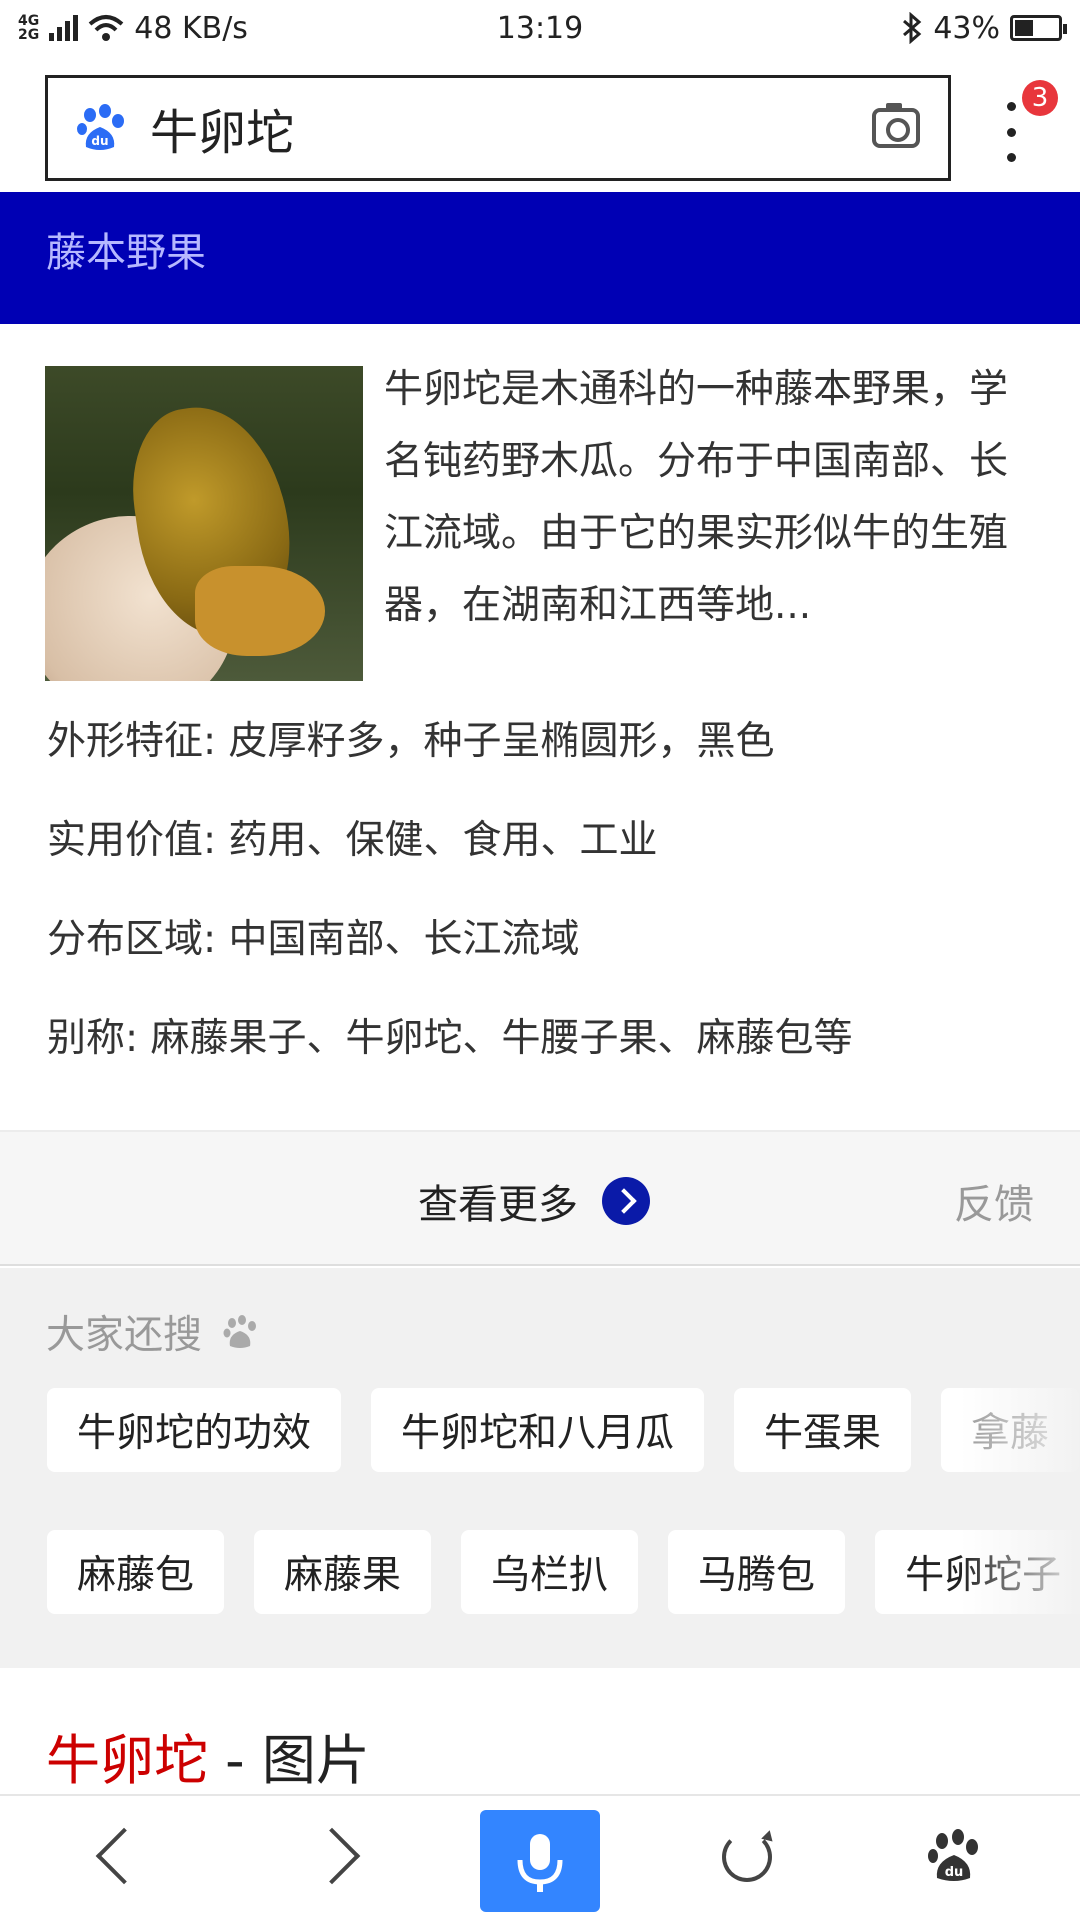 This screenshot has height=1920, width=1080. I want to click on images-keyword: 牛卵坨, so click(127, 1760).